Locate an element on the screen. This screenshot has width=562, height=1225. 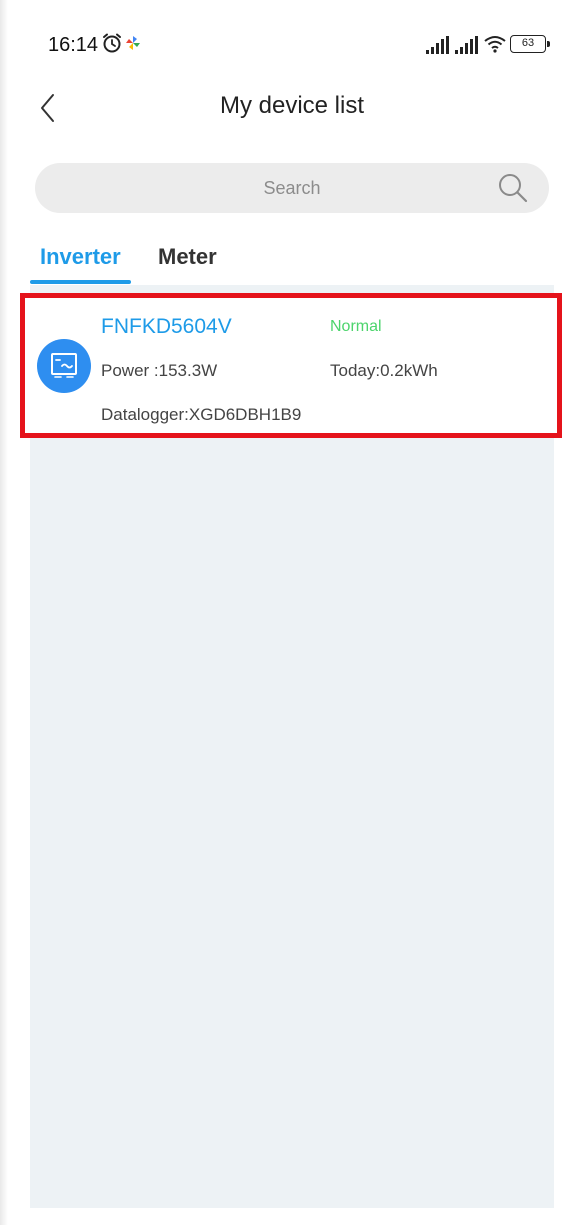
device-datalogger: Datalogger:XGD6DBH1B9 is located at coordinates (201, 414).